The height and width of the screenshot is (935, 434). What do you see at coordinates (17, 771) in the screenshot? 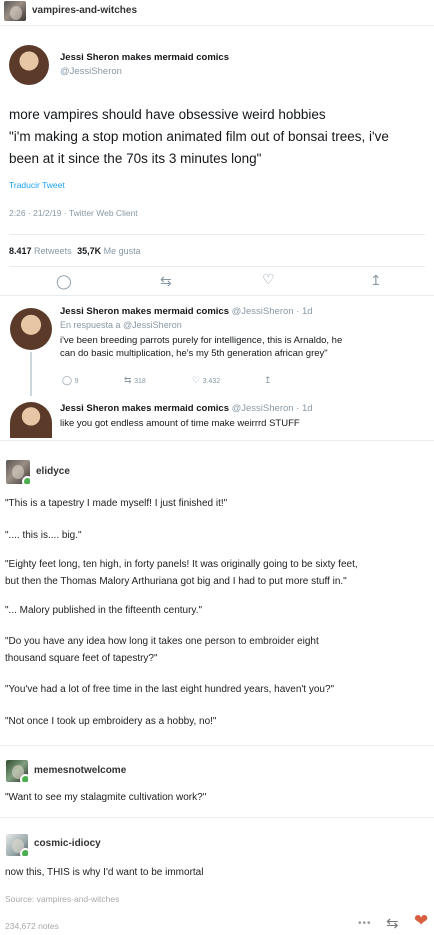
I see `memesnotwelcome-avatar` at bounding box center [17, 771].